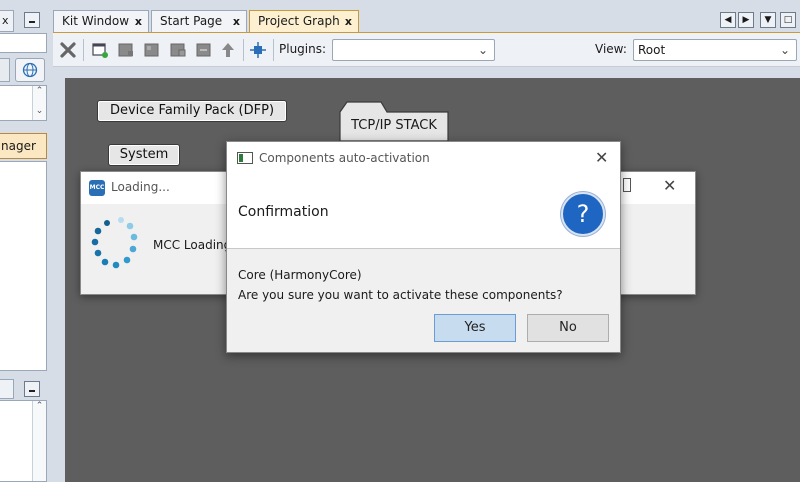 The image size is (800, 482). I want to click on maximize-icon, so click(627, 185).